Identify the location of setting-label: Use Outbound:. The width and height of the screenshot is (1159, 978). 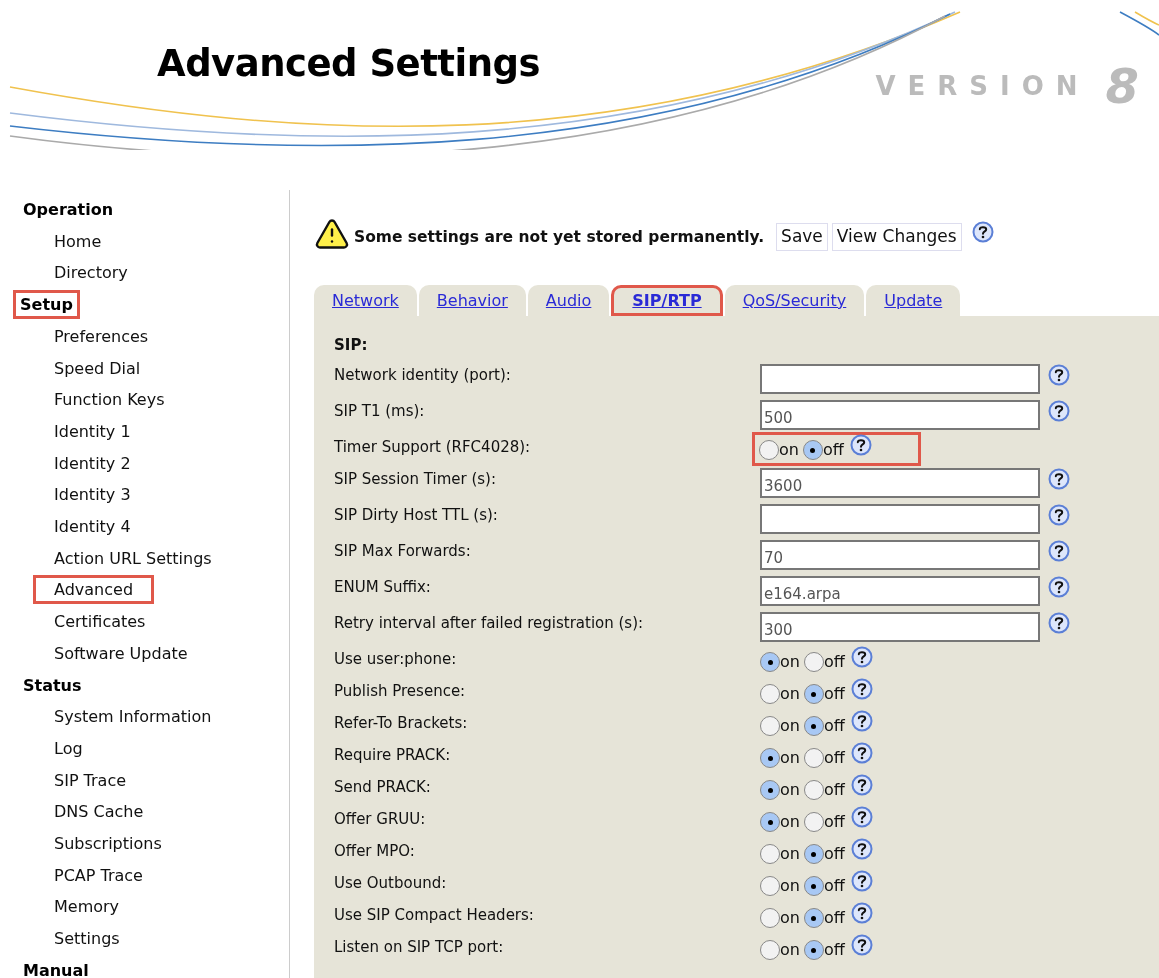
(391, 883).